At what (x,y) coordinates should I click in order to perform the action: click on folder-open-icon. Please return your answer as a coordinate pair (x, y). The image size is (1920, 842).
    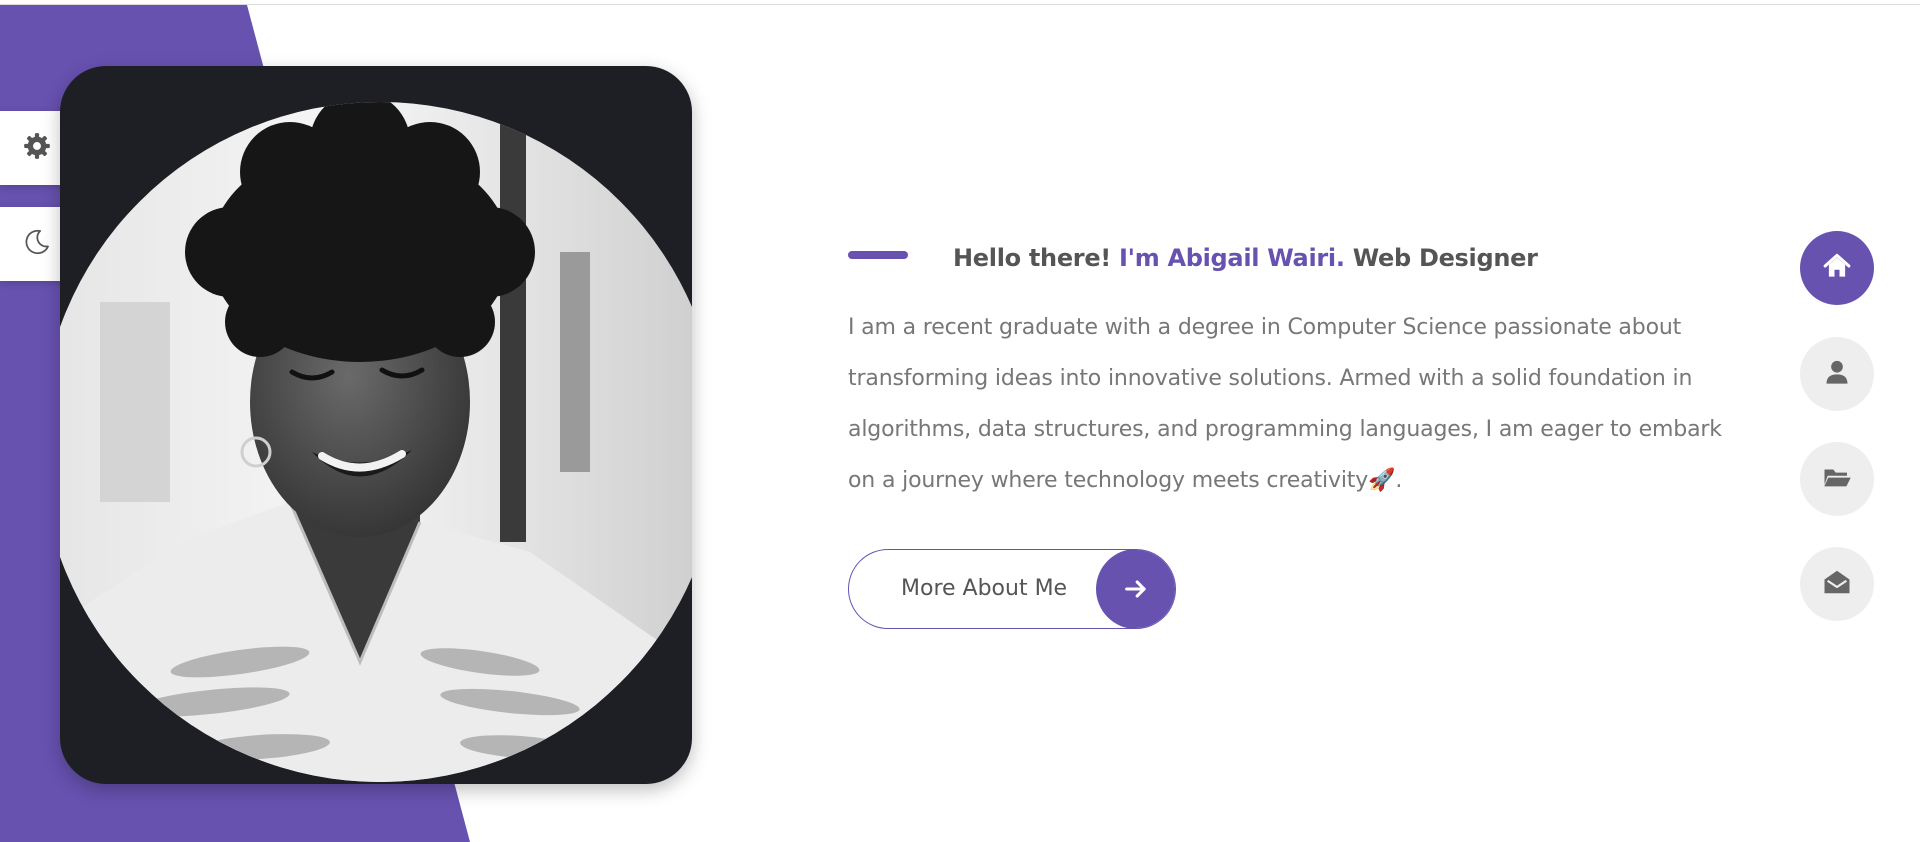
    Looking at the image, I should click on (1837, 479).